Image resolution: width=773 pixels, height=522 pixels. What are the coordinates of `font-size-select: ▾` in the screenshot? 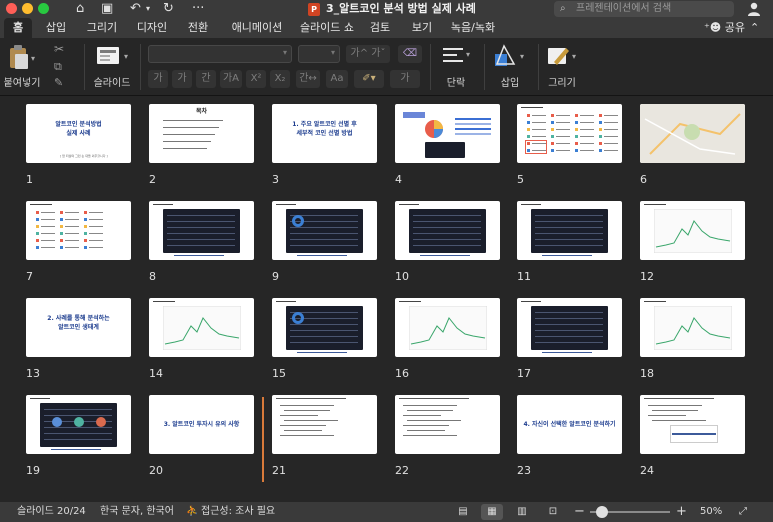 It's located at (319, 54).